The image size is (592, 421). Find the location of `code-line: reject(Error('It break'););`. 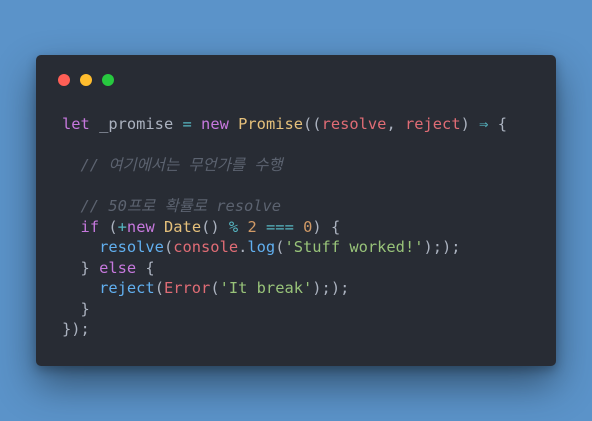

code-line: reject(Error('It break');); is located at coordinates (284, 288).